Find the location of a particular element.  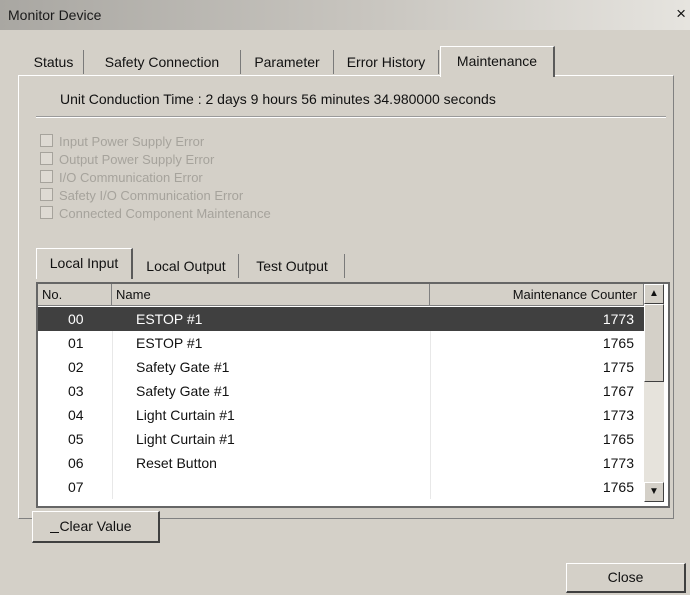

table-row: 06 Reset Button 1773 is located at coordinates (341, 463).